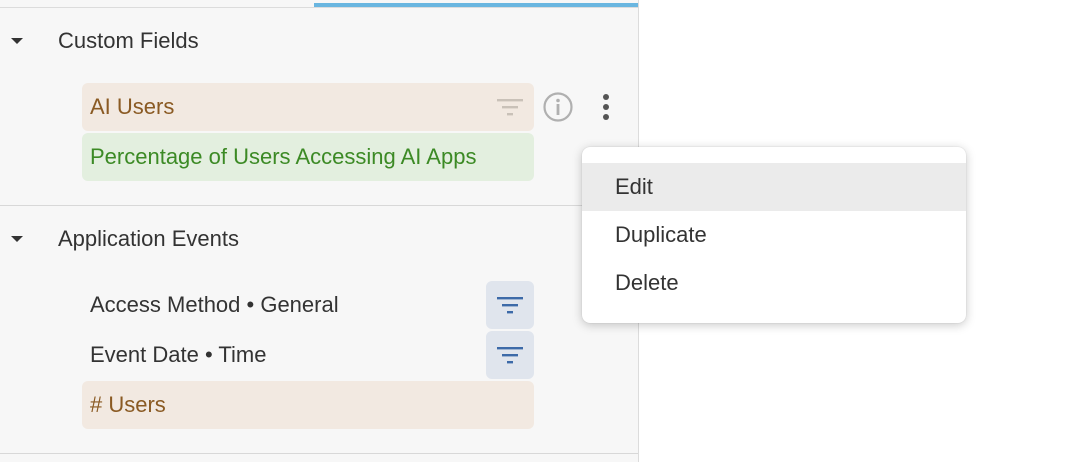  I want to click on info-icon, so click(558, 107).